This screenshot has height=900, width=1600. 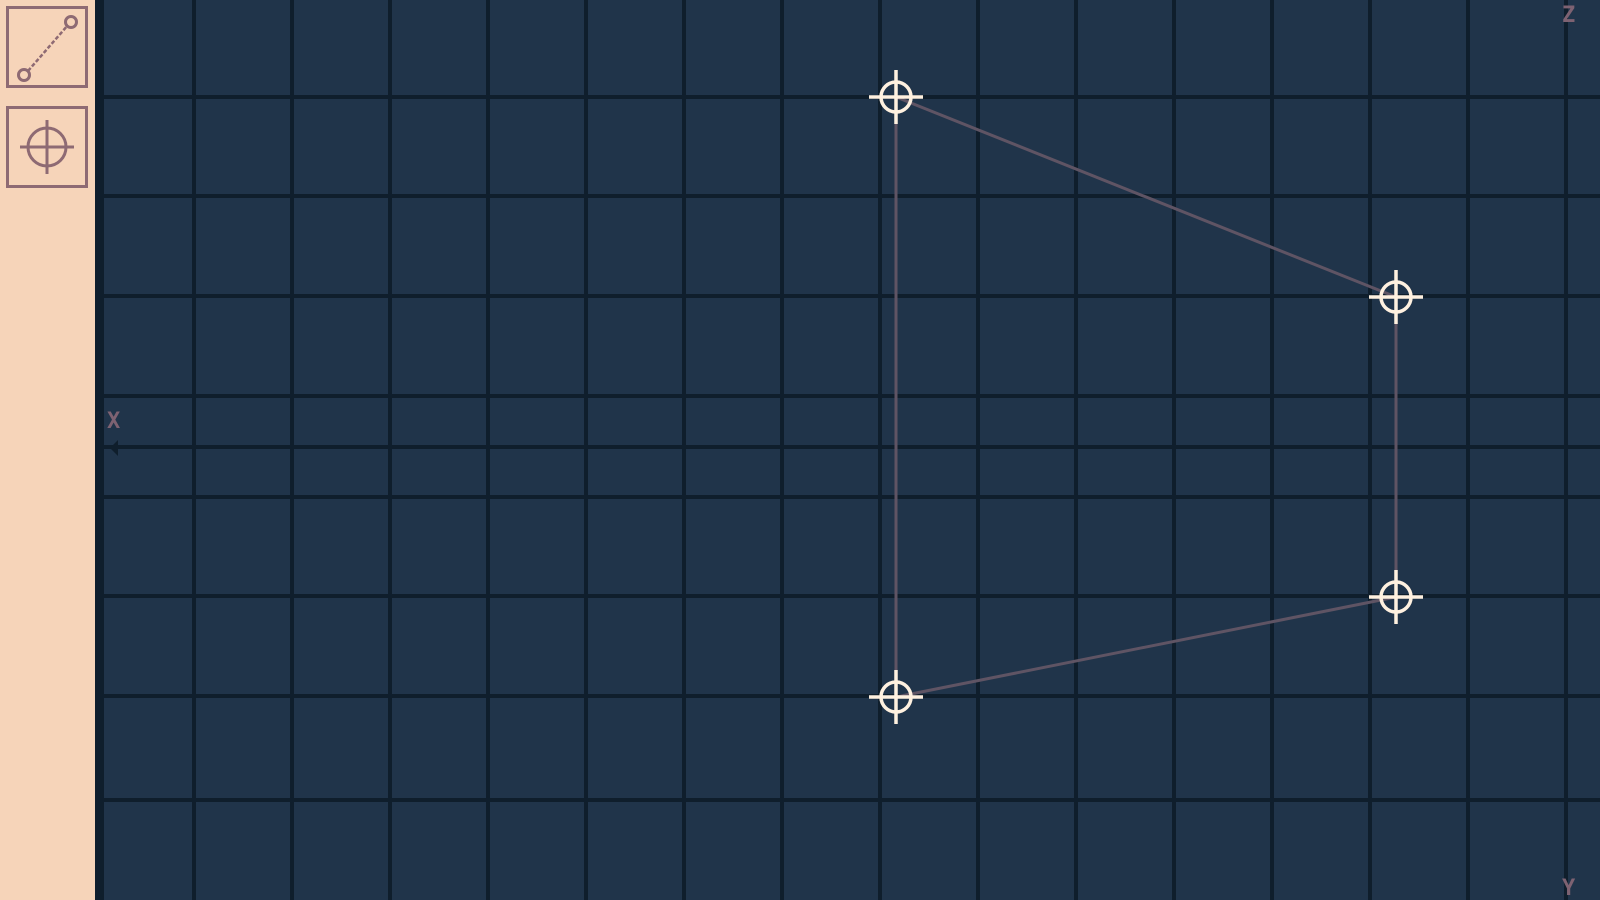 What do you see at coordinates (1568, 15) in the screenshot?
I see `axis-label-z: Z` at bounding box center [1568, 15].